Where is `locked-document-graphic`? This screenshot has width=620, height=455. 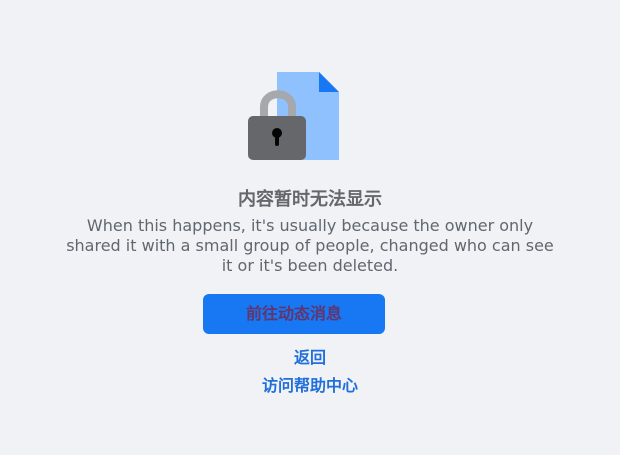
locked-document-graphic is located at coordinates (293, 116).